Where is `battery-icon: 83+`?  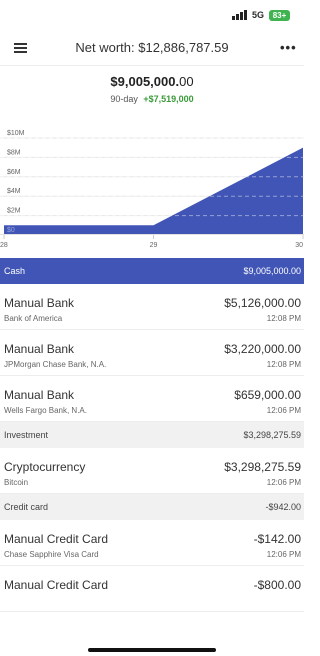
battery-icon: 83+ is located at coordinates (279, 15).